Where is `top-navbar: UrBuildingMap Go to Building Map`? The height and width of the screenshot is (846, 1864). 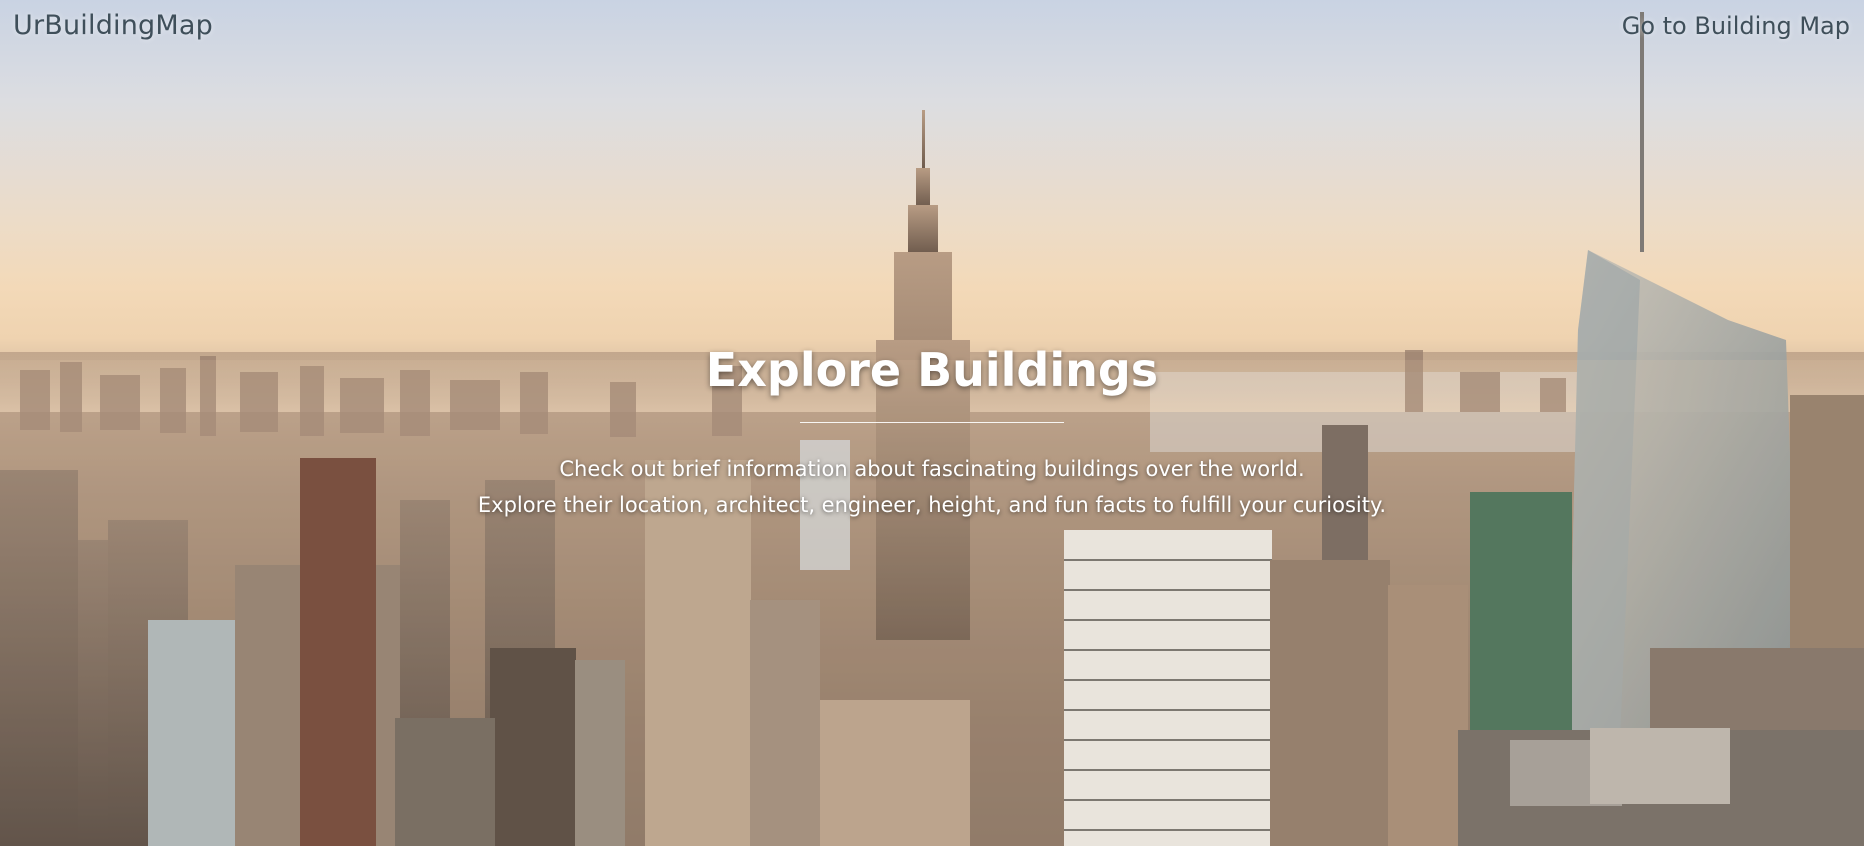 top-navbar: UrBuildingMap Go to Building Map is located at coordinates (932, 28).